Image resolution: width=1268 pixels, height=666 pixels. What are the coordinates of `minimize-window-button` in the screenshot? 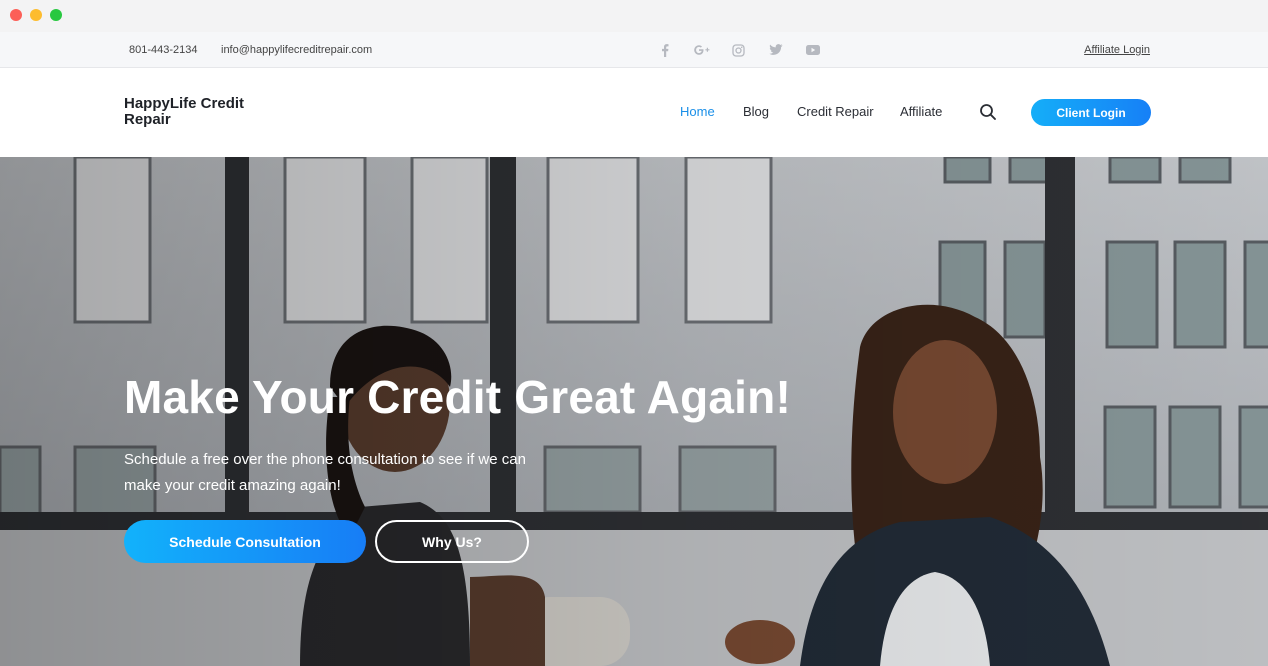 It's located at (36, 15).